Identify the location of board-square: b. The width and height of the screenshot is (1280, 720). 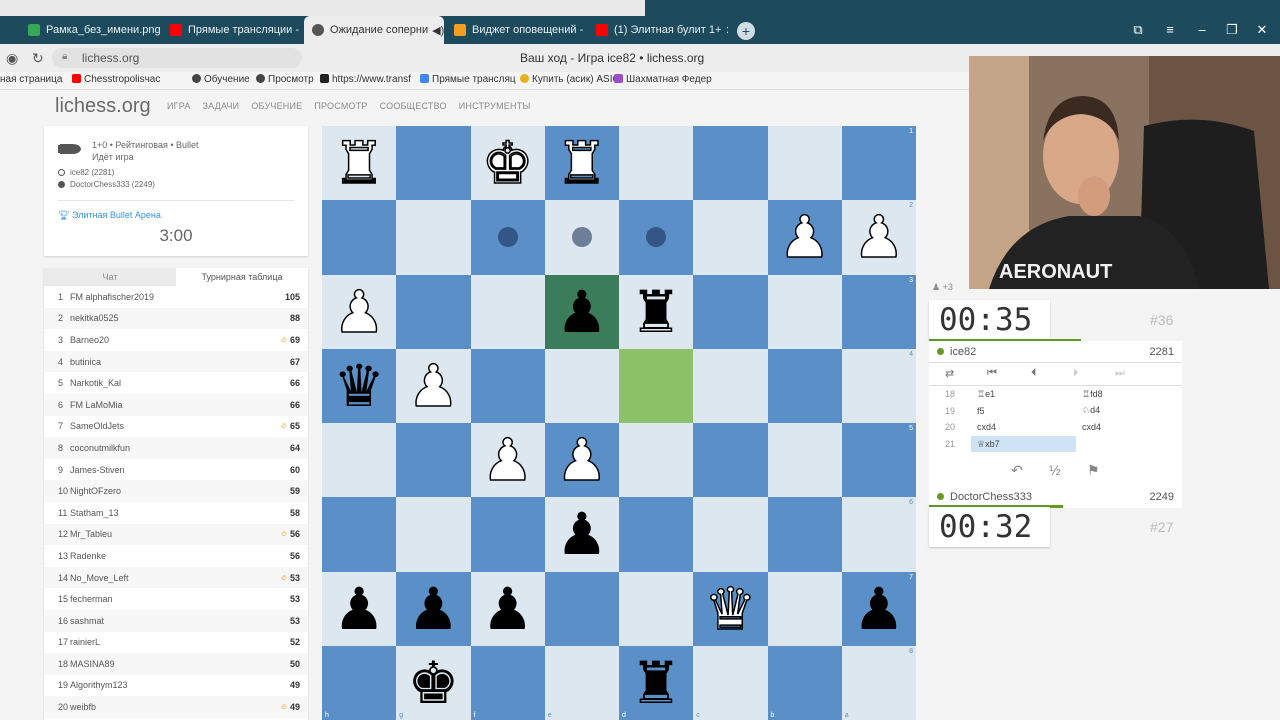
(804, 682).